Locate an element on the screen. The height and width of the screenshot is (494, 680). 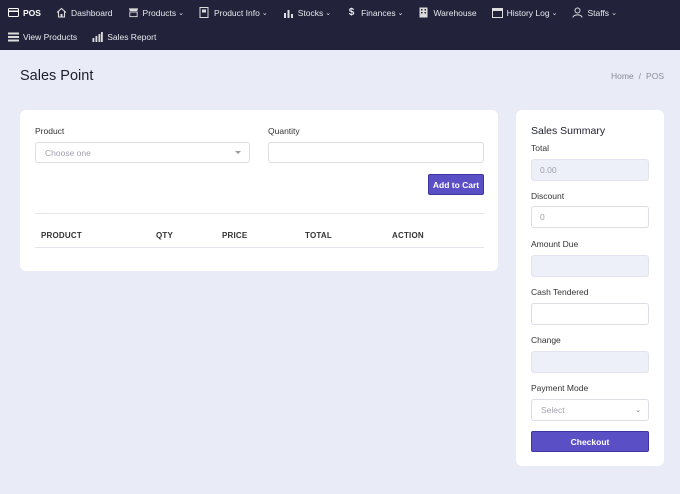
amount-due-field is located at coordinates (590, 266).